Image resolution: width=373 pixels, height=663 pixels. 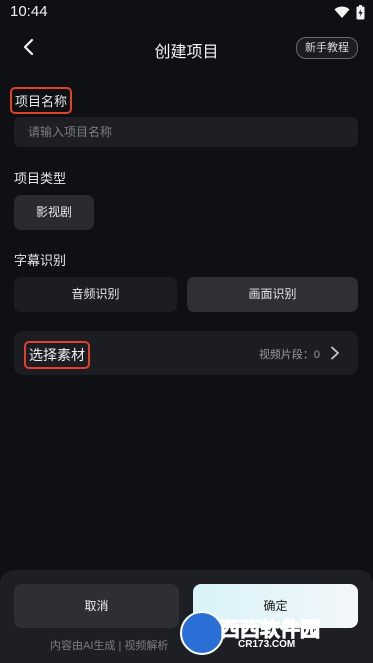 What do you see at coordinates (335, 353) in the screenshot?
I see `chevron-right-icon` at bounding box center [335, 353].